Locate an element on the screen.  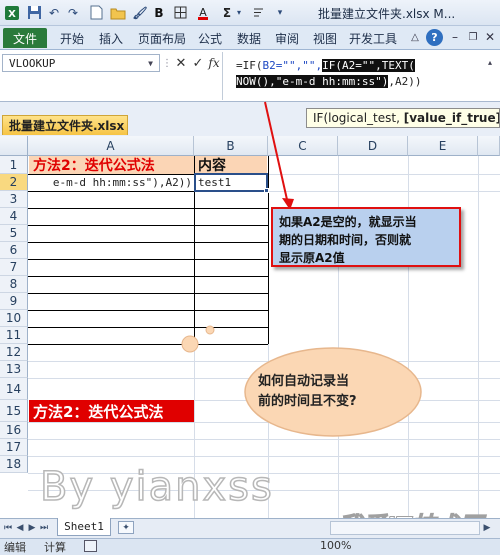
column-header-a: A is located at coordinates (111, 146).